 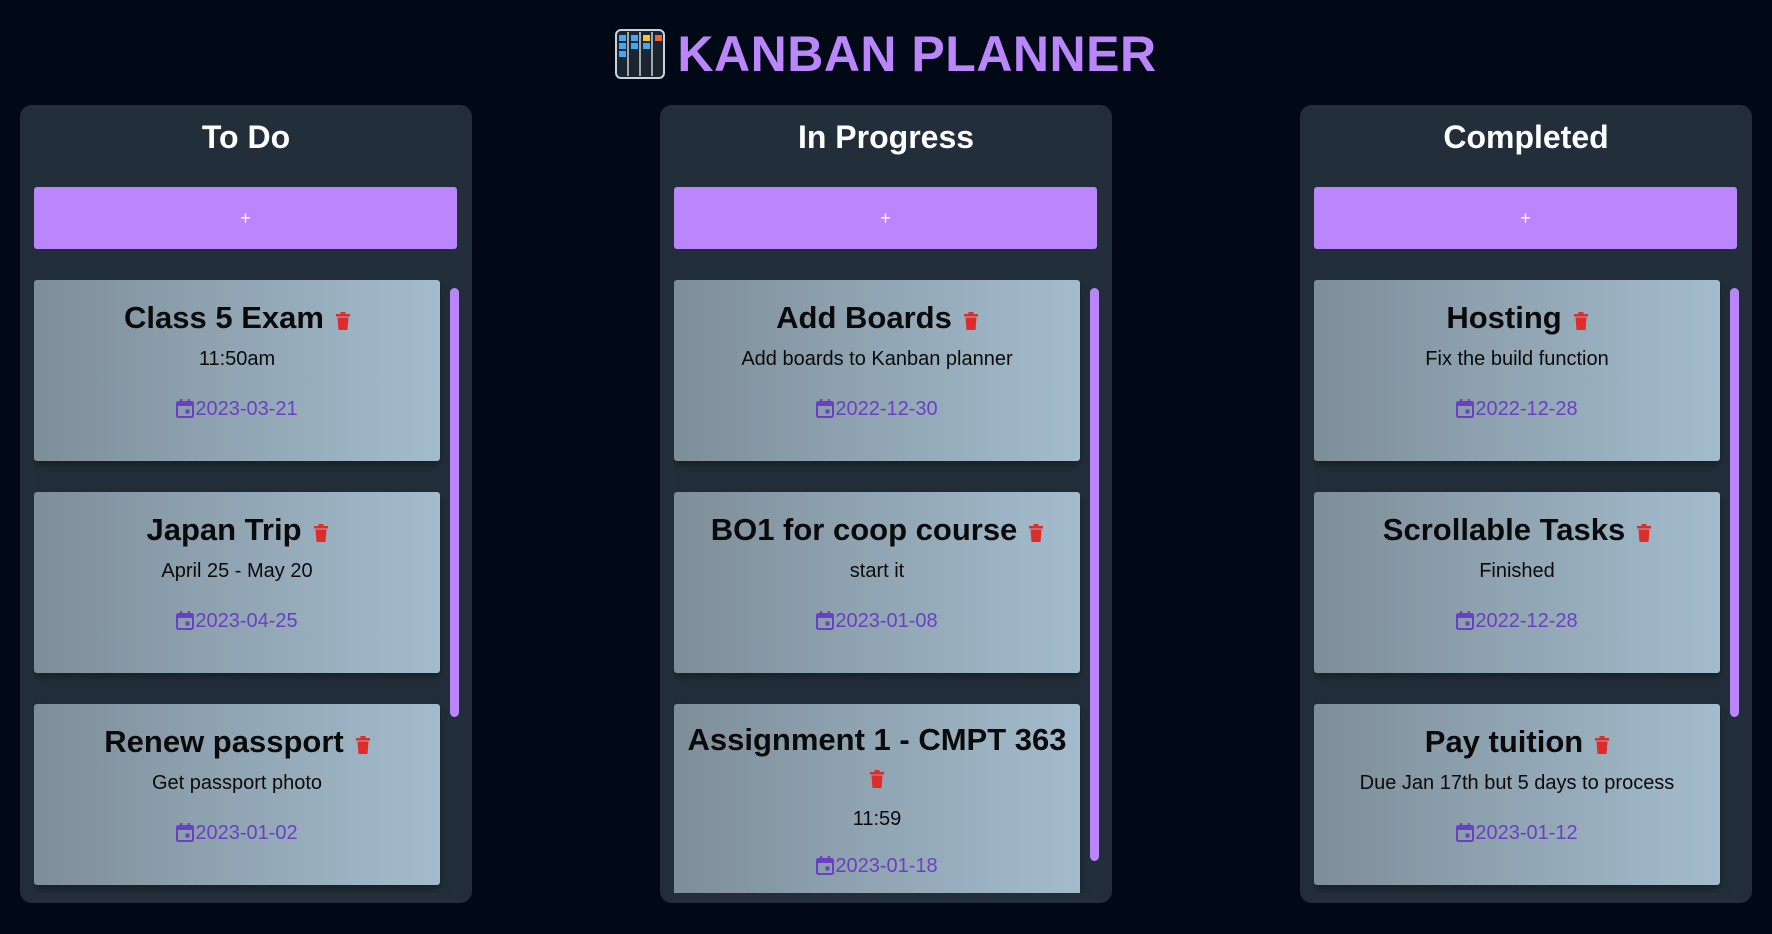 What do you see at coordinates (1526, 137) in the screenshot?
I see `column-title: Completed` at bounding box center [1526, 137].